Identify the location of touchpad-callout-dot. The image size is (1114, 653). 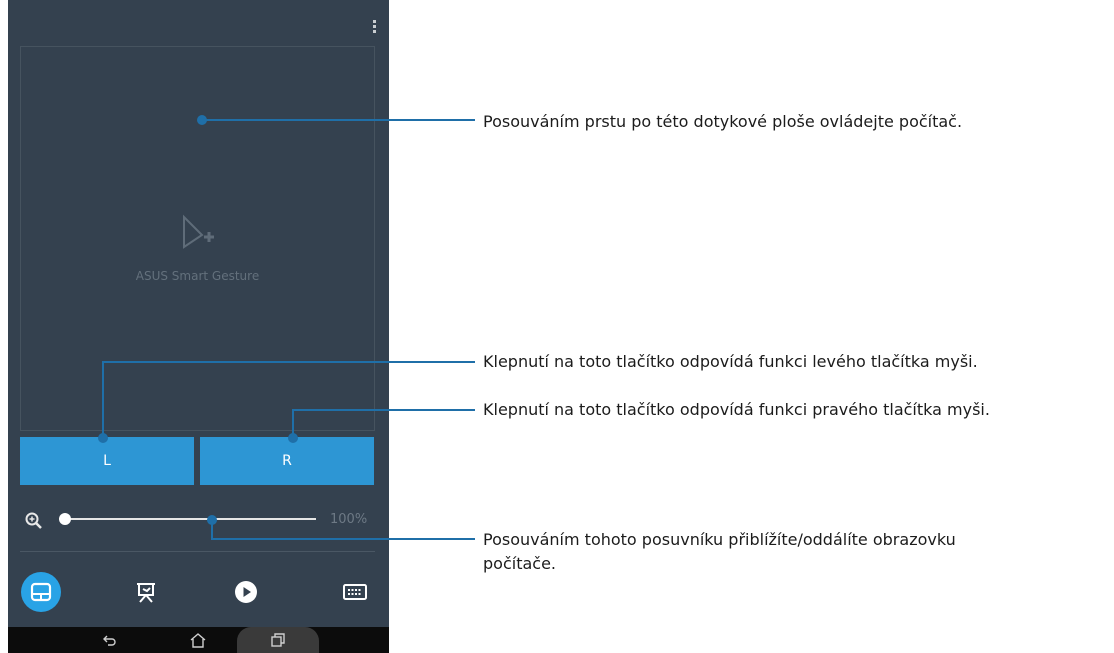
(202, 120).